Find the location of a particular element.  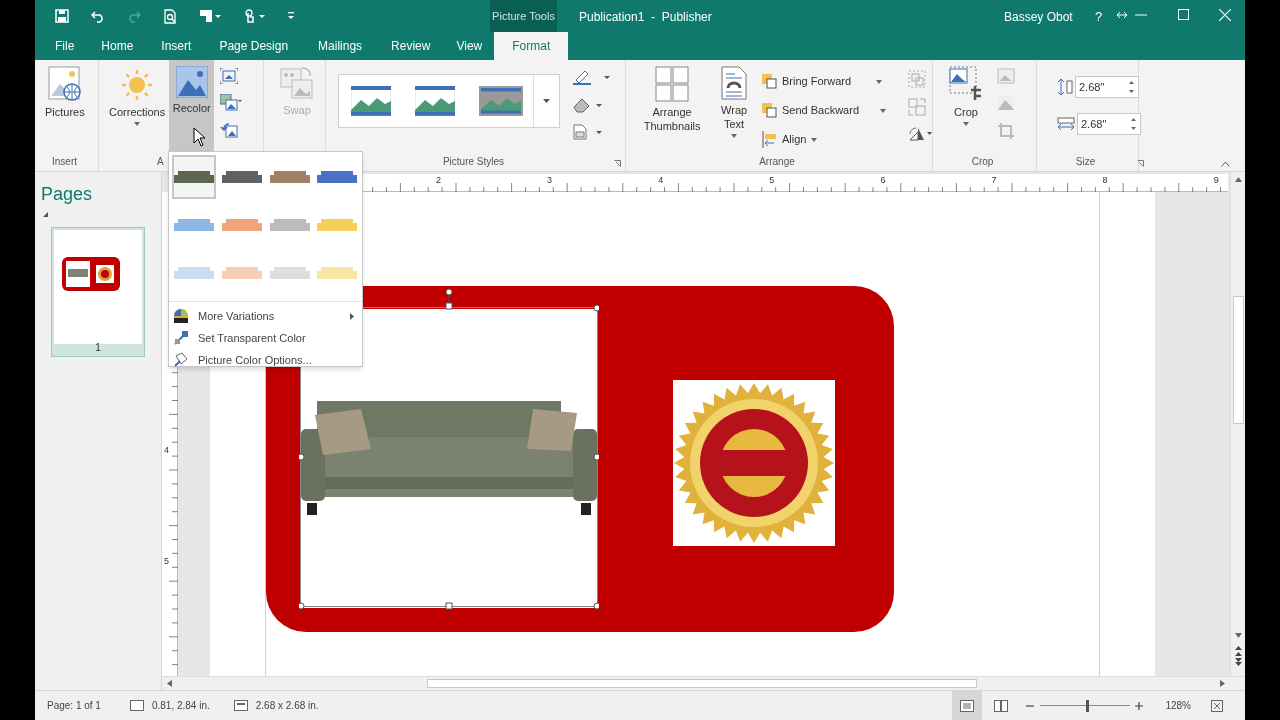

collapse-ribbon-icon is located at coordinates (1225, 164).